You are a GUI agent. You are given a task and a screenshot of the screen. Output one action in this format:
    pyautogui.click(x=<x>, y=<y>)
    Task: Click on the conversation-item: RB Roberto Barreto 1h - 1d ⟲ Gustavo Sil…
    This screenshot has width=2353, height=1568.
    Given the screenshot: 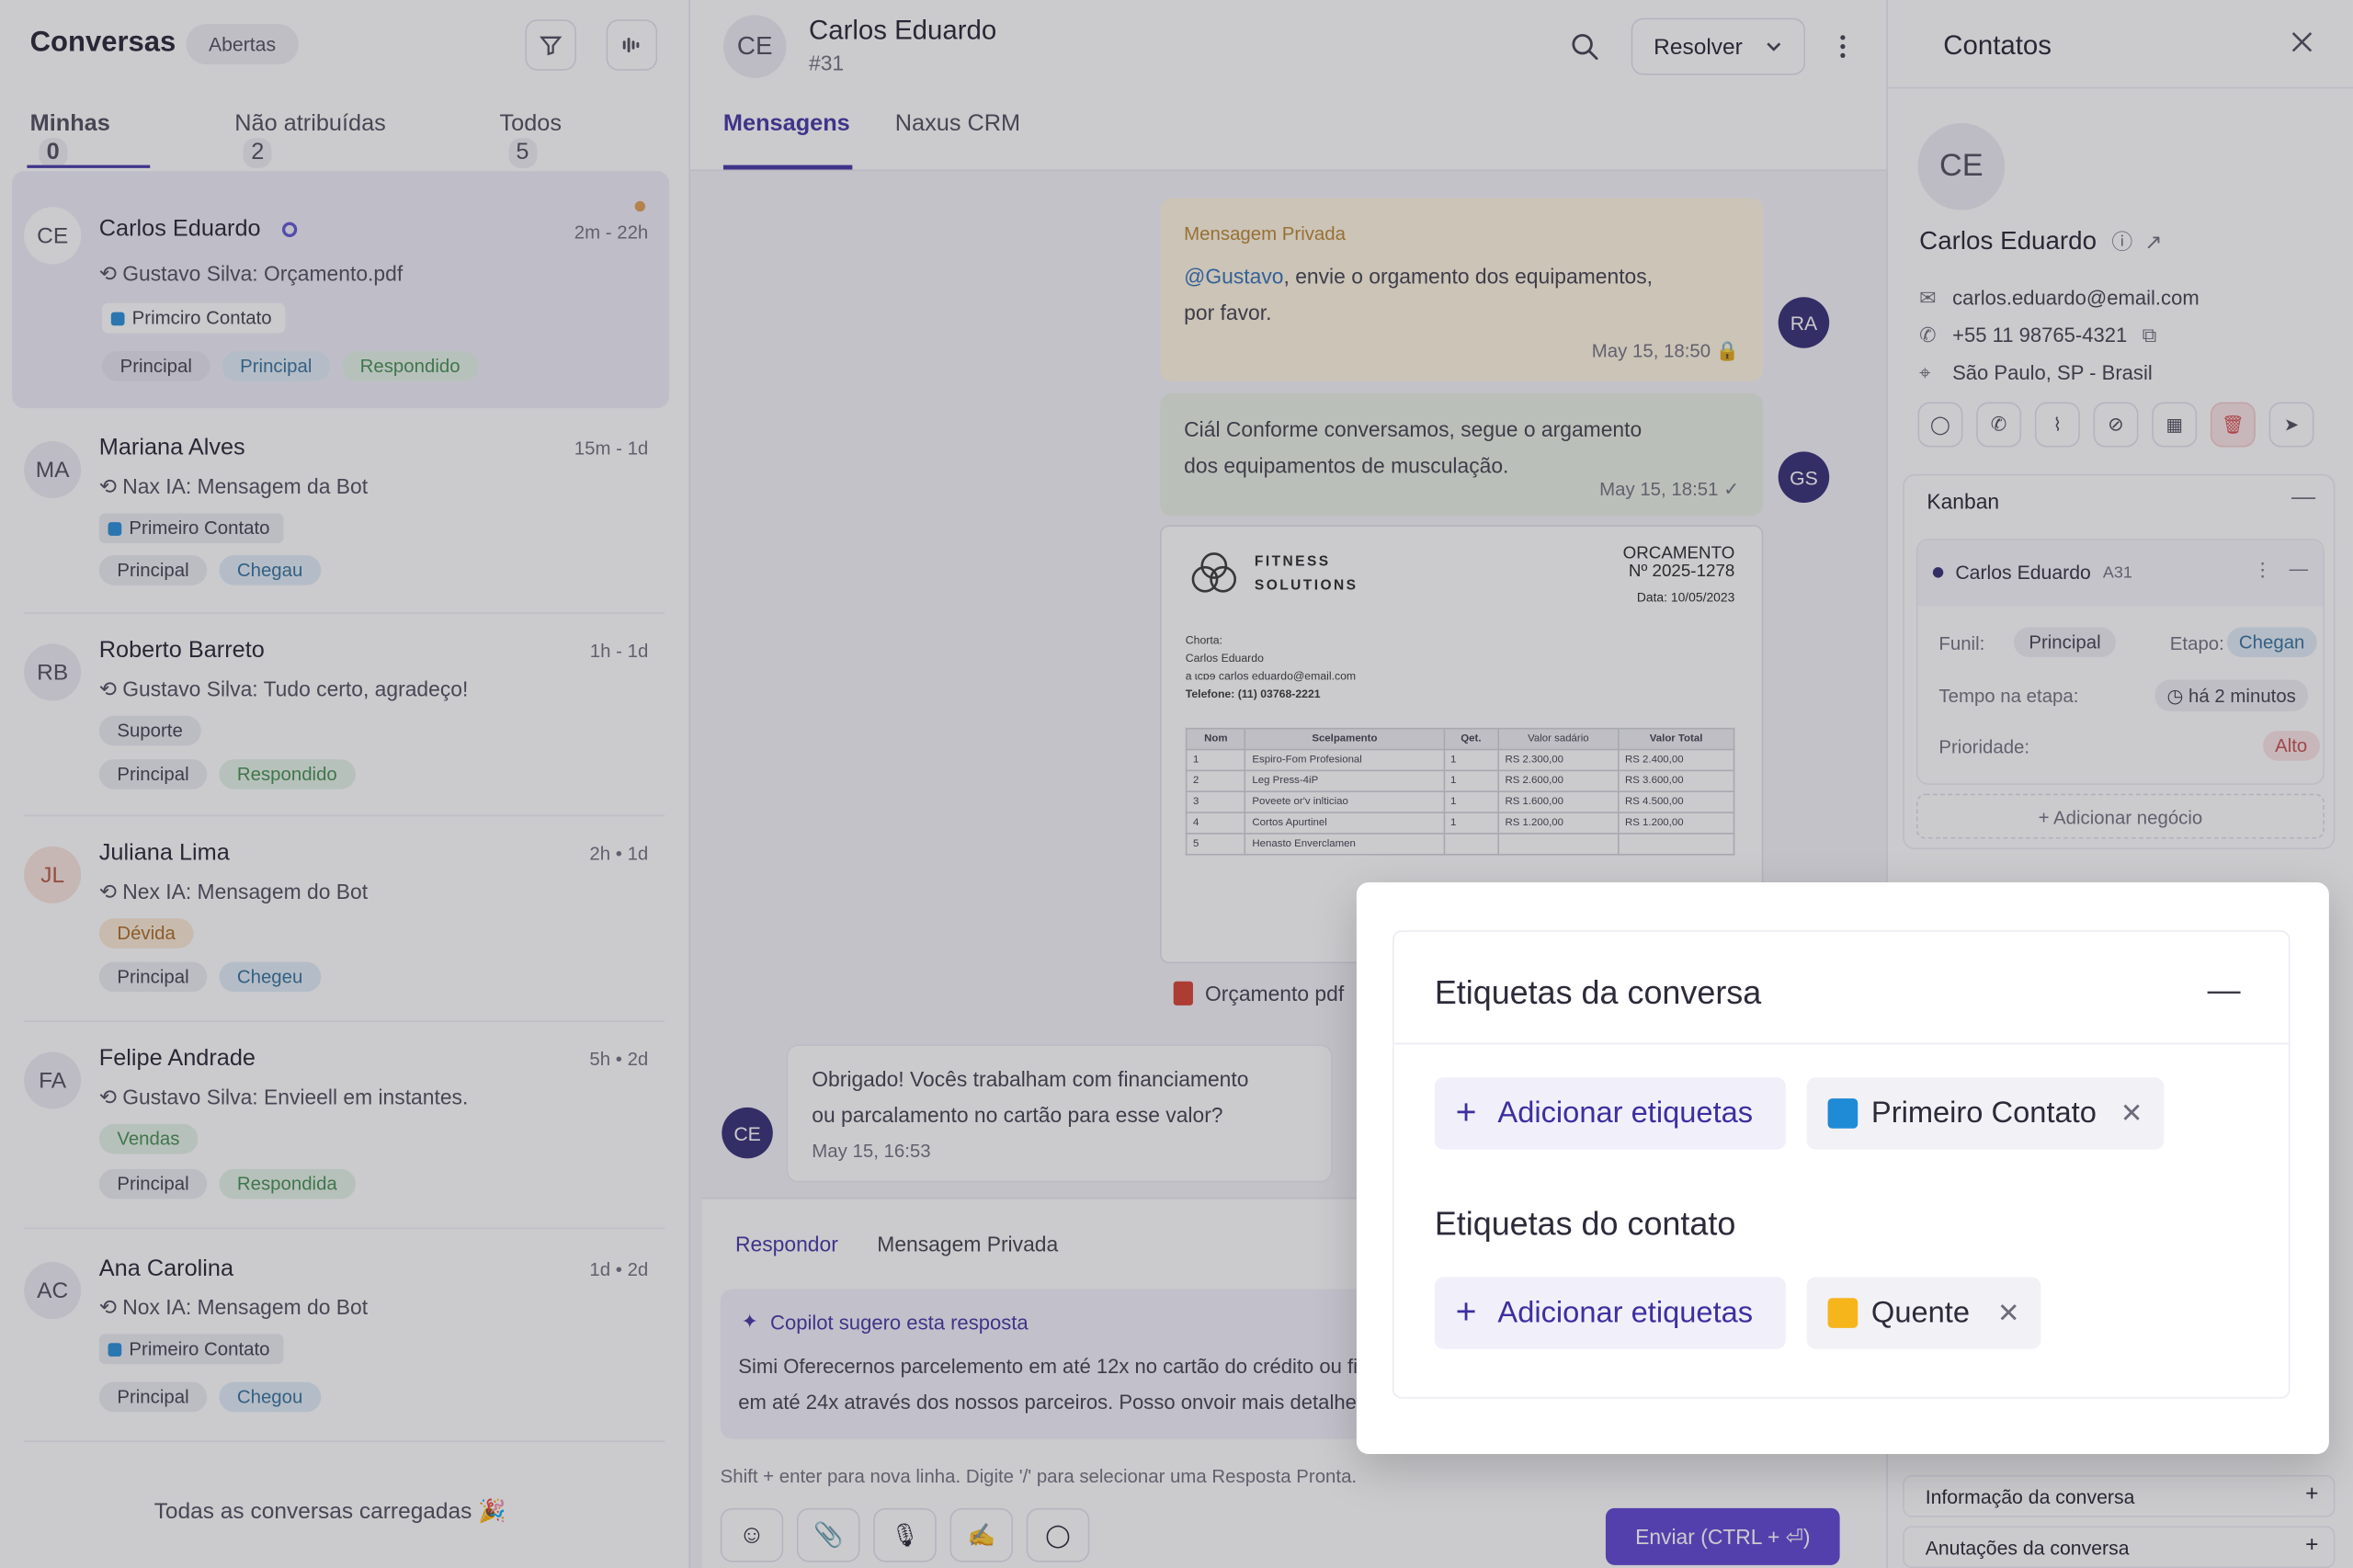 What is the action you would take?
    pyautogui.click(x=340, y=720)
    